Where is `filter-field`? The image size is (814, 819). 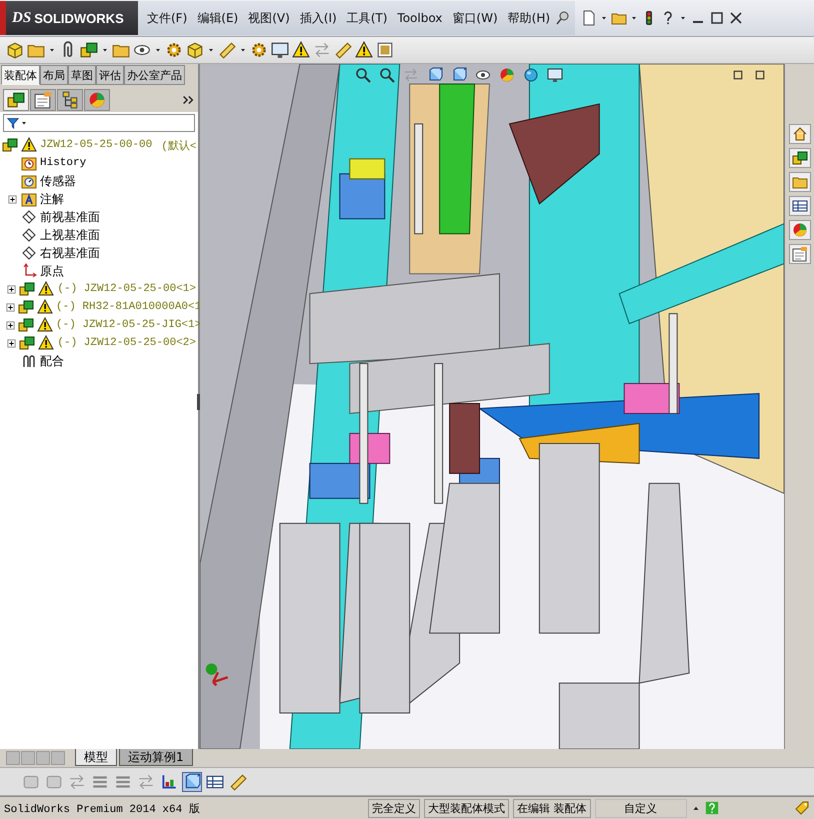 filter-field is located at coordinates (99, 123).